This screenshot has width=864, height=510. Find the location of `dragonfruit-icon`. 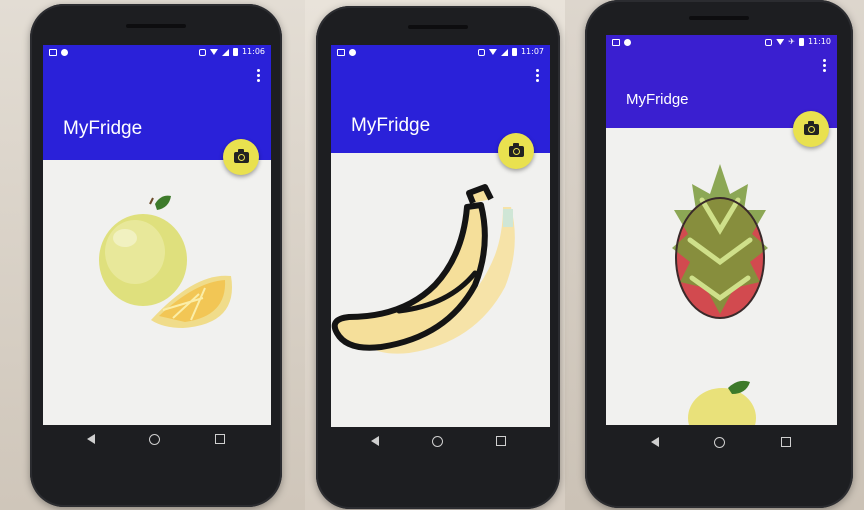

dragonfruit-icon is located at coordinates (720, 294).